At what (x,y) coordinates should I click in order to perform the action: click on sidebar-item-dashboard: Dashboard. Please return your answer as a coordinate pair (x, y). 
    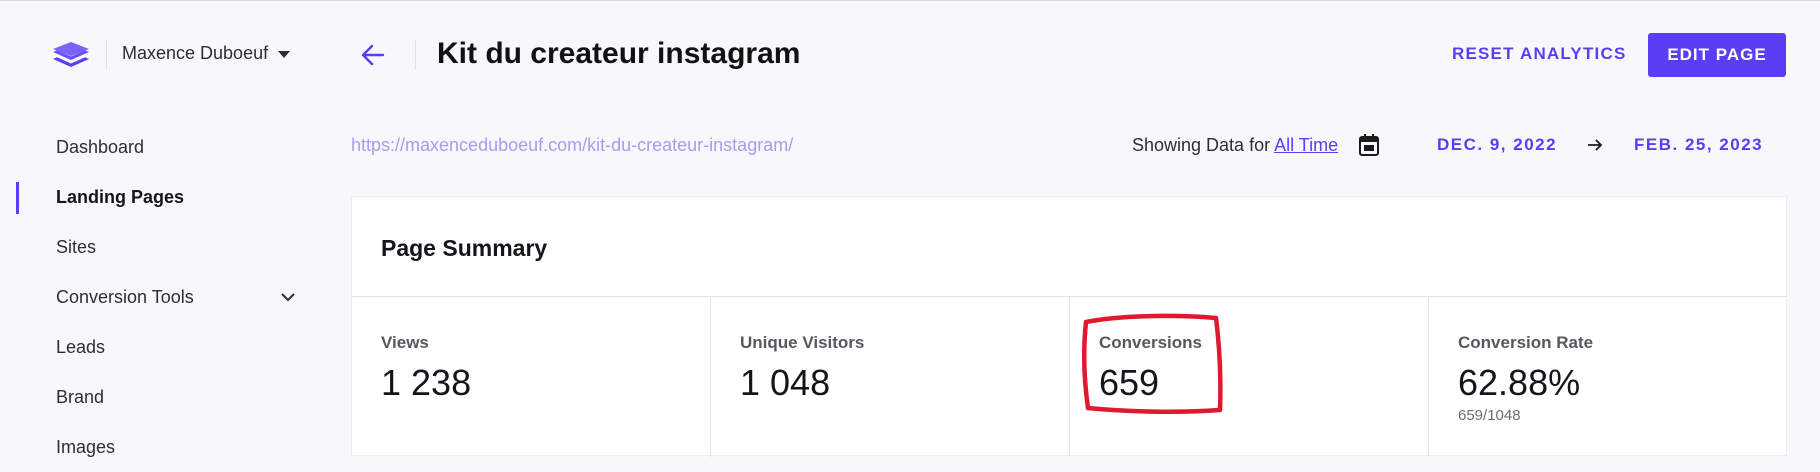
    Looking at the image, I should click on (155, 147).